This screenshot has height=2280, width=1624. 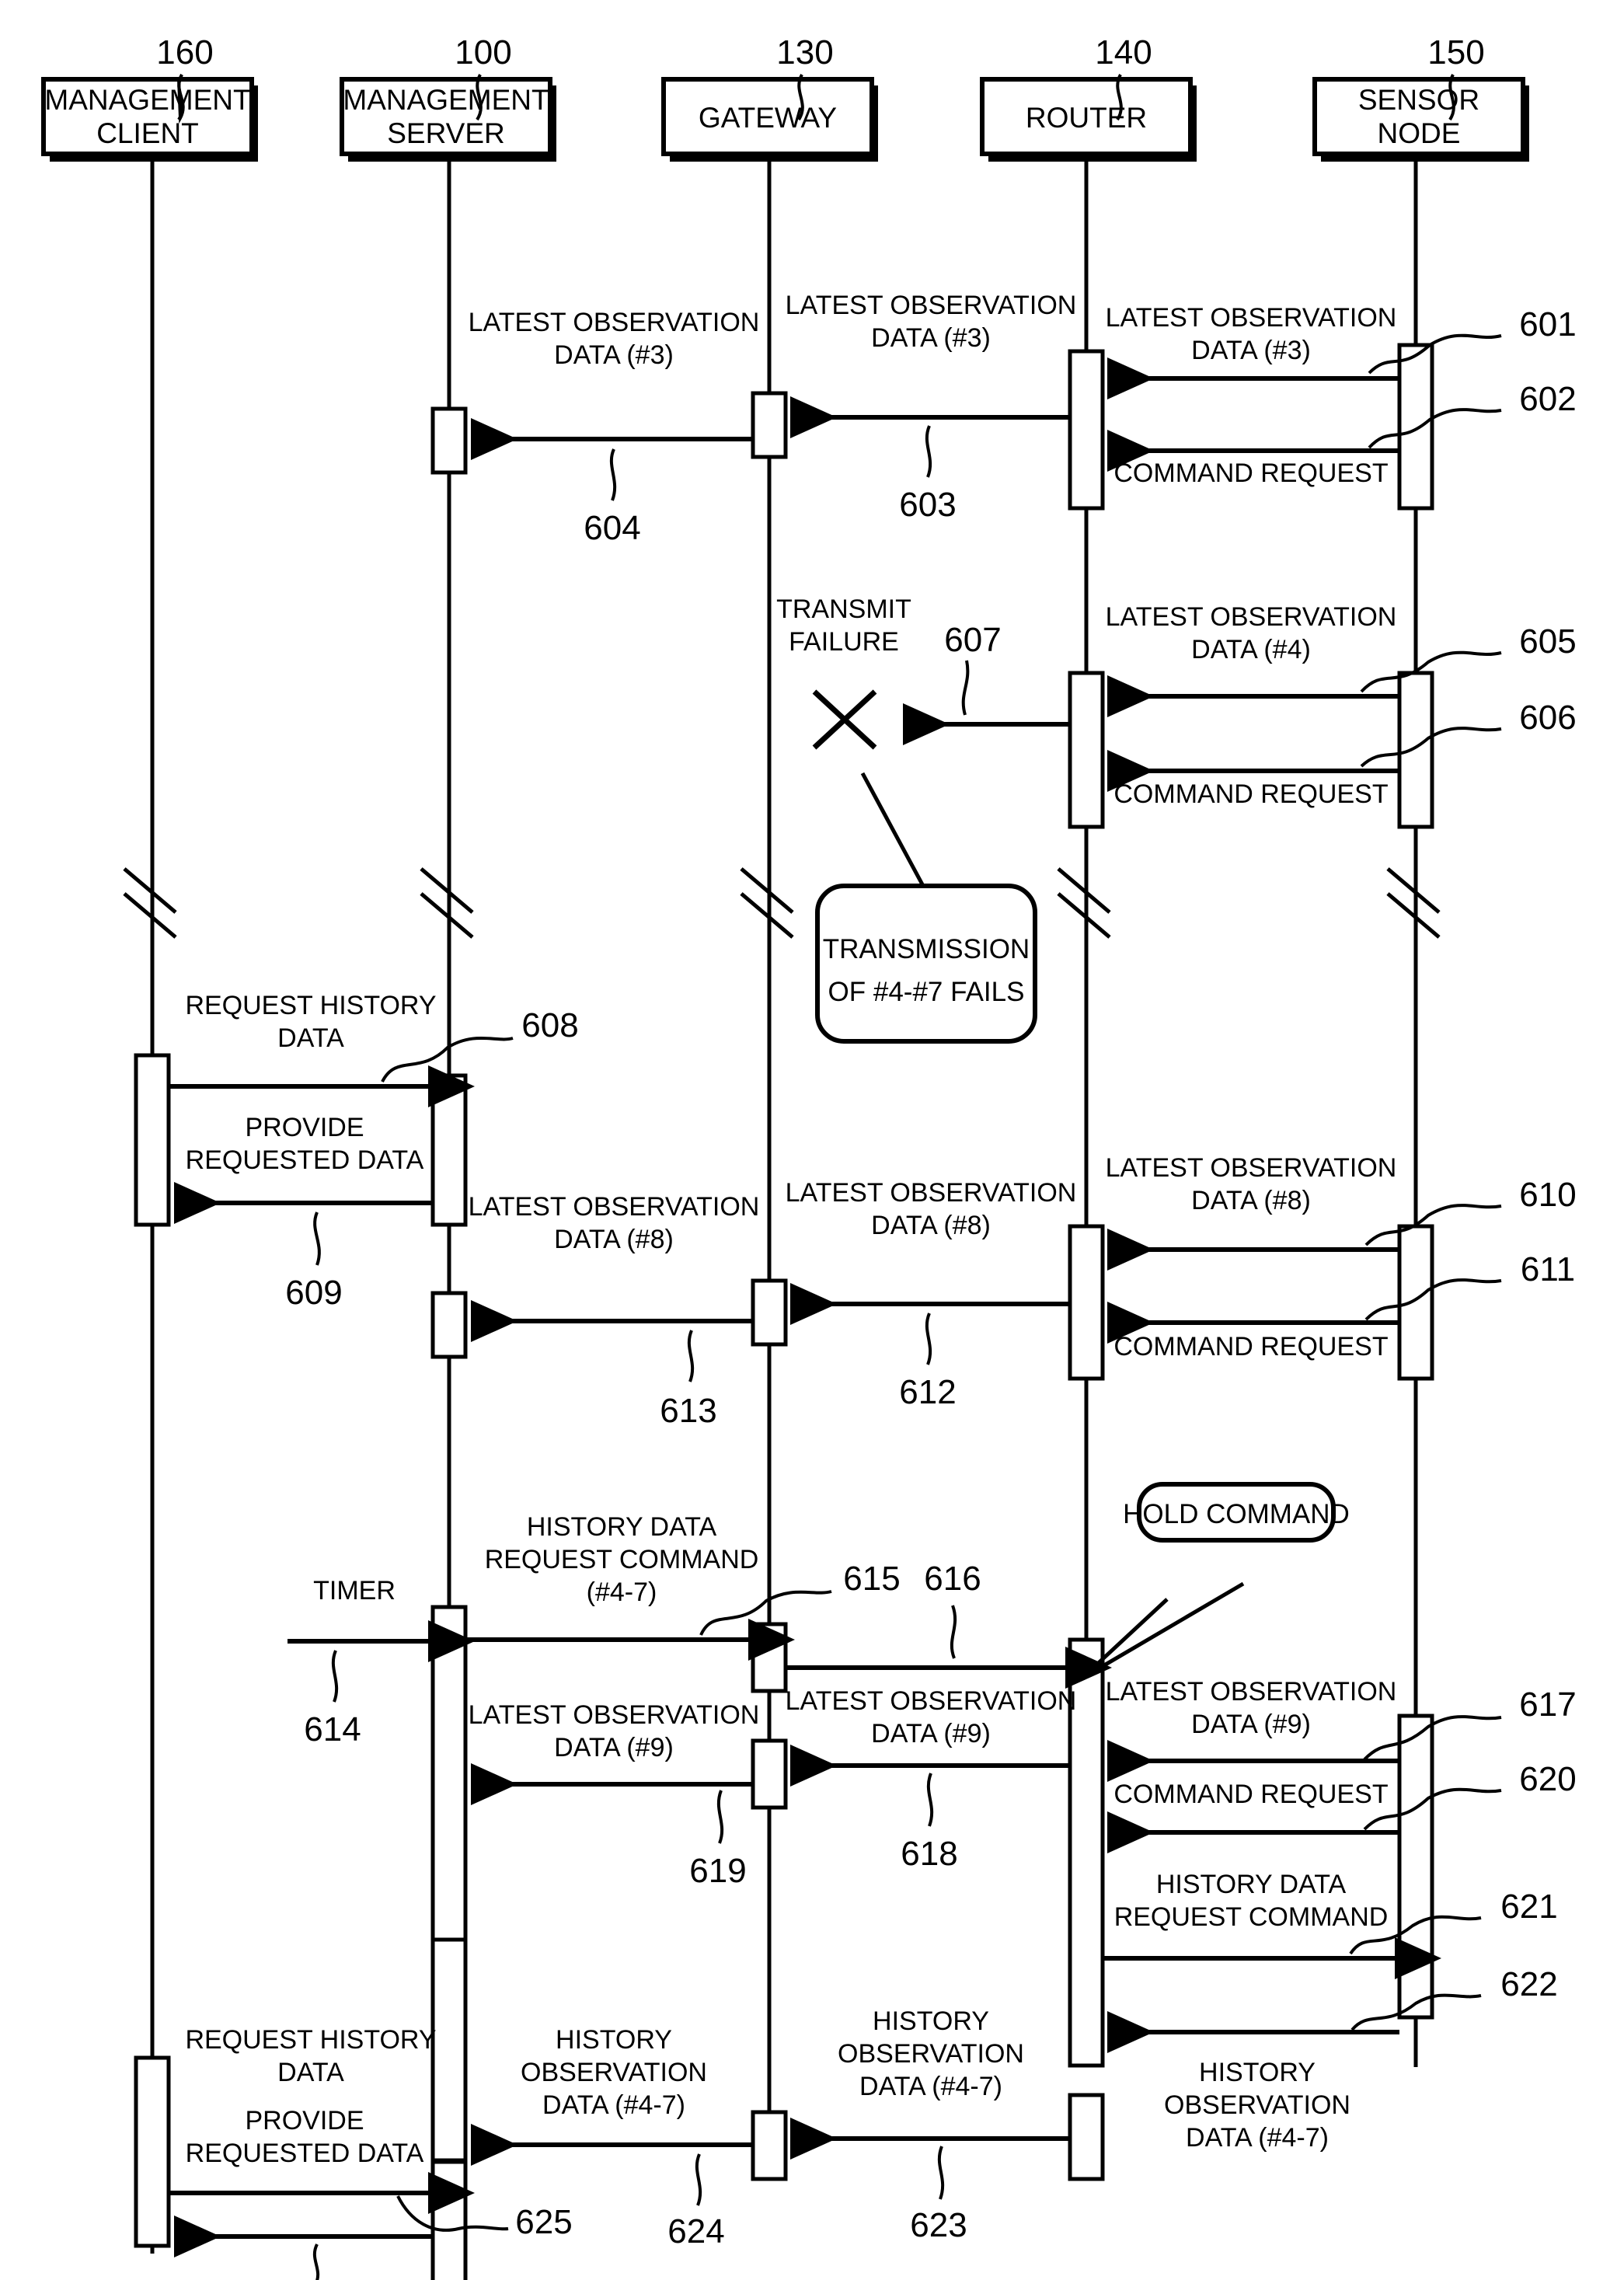 What do you see at coordinates (931, 1701) in the screenshot?
I see `message-618-label-line1: LATEST OBSERVATION` at bounding box center [931, 1701].